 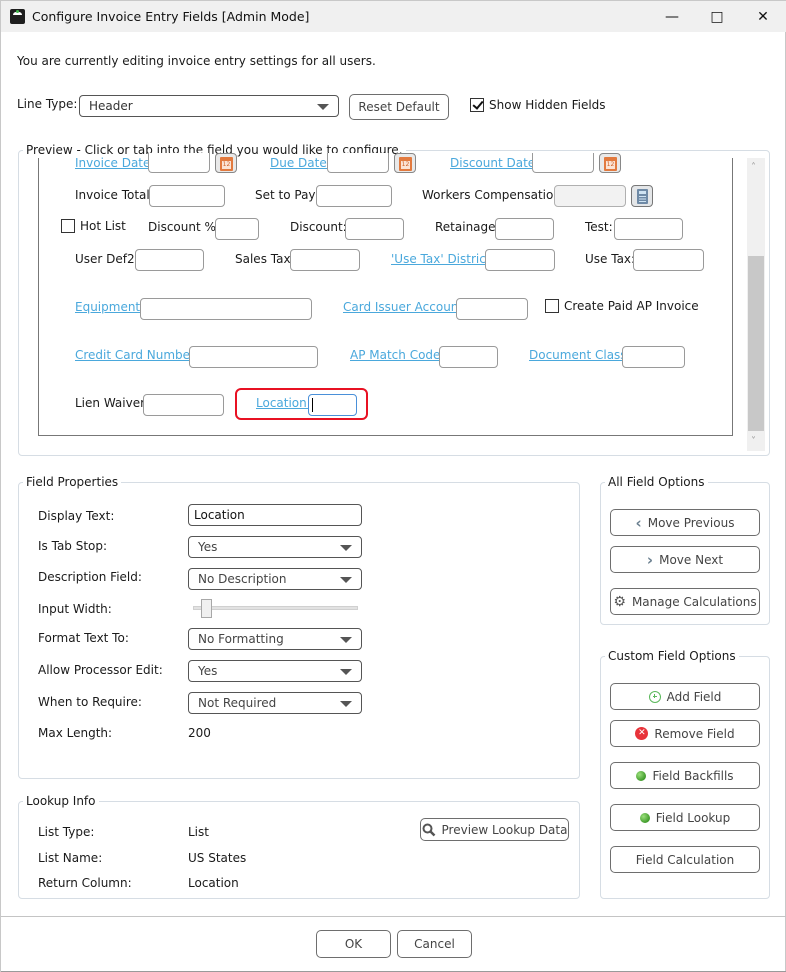 I want to click on card-issuer-account-input, so click(x=492, y=309).